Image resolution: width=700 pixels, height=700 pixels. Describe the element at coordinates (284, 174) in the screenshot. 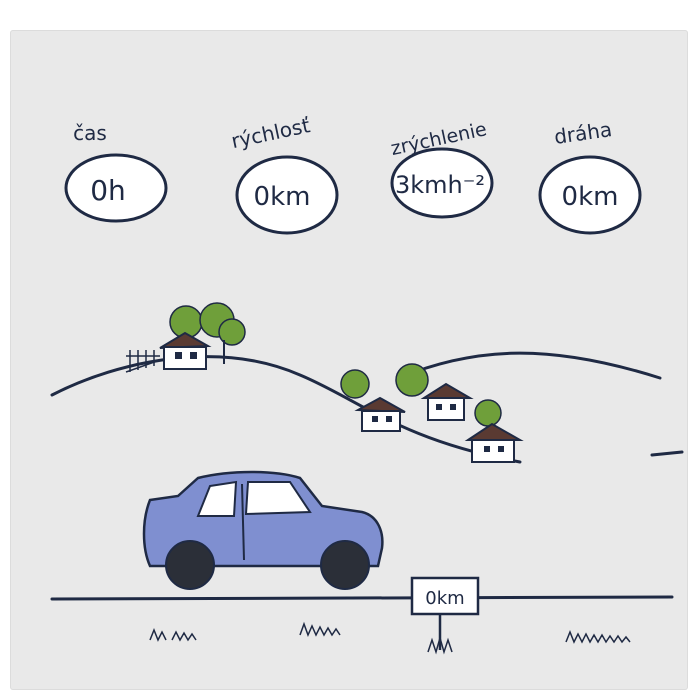

I see `gauge-speed: rýchlosť 0km` at that location.